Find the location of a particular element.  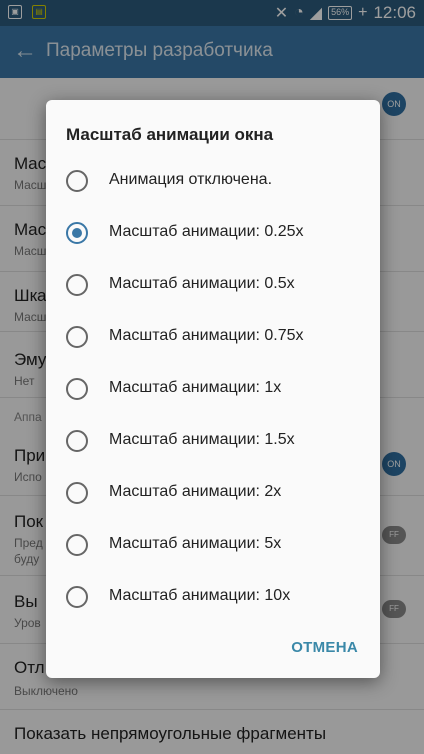

radio-option: Масштаб анимации: 0.5x is located at coordinates (213, 285).